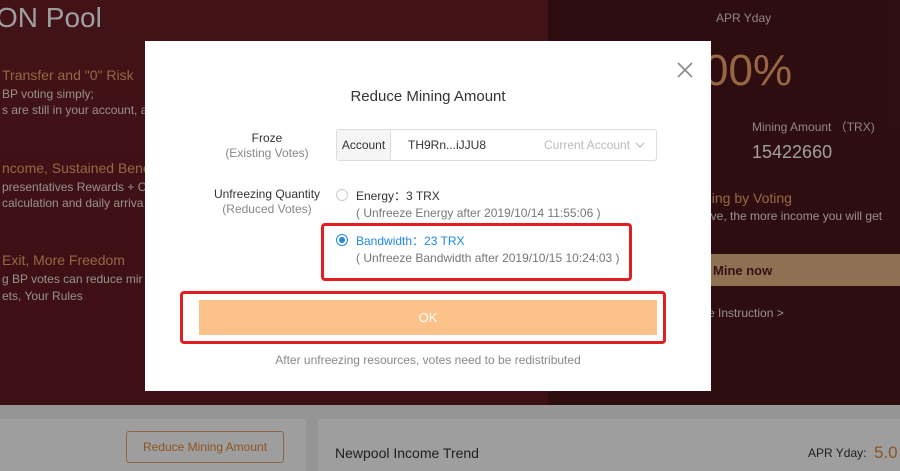  Describe the element at coordinates (342, 195) in the screenshot. I see `energy-radio` at that location.